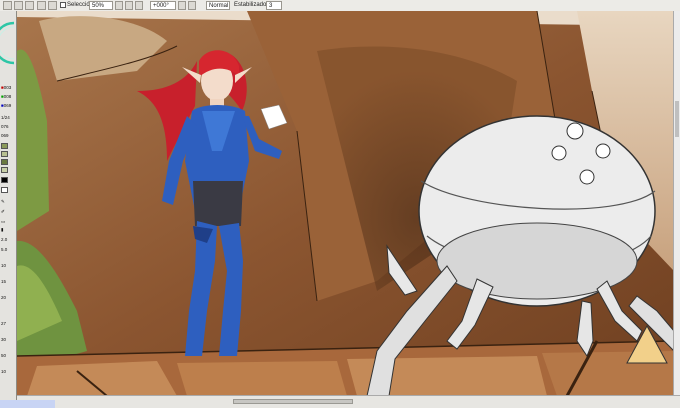  What do you see at coordinates (5, 126) in the screenshot?
I see `value-a: 076` at bounding box center [5, 126].